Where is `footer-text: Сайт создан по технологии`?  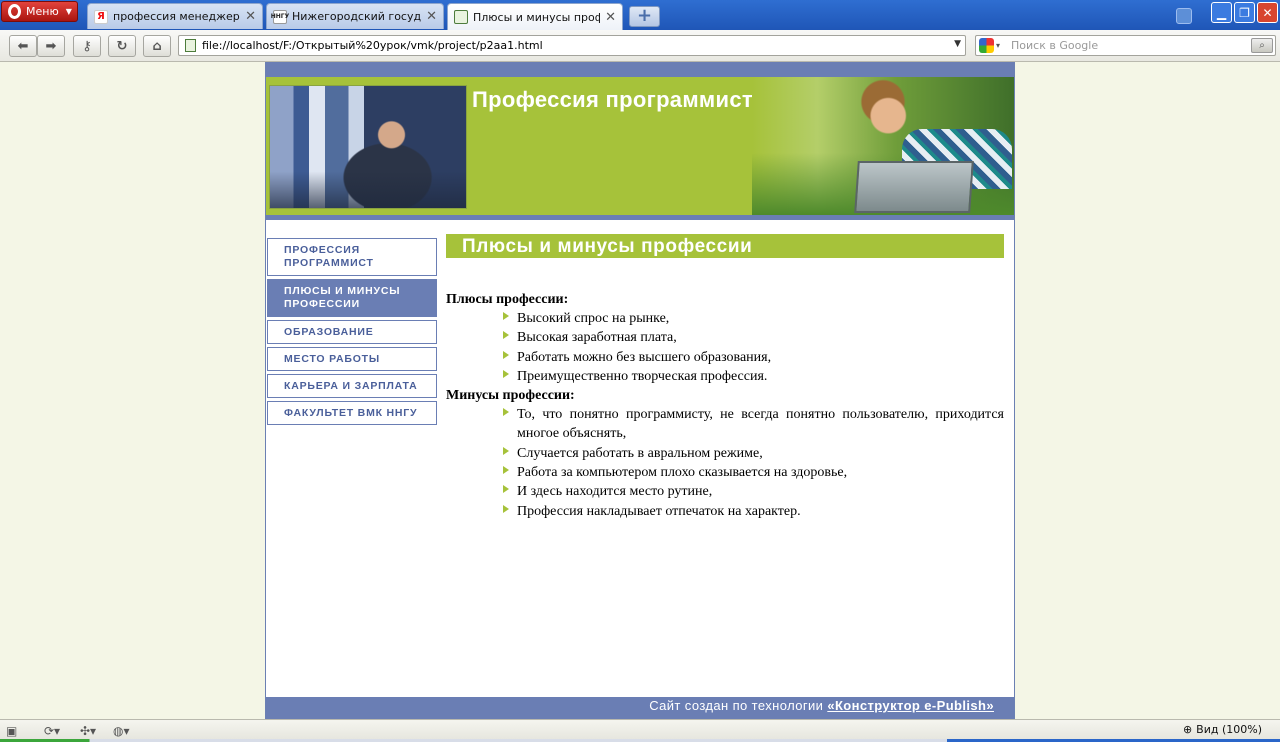 footer-text: Сайт создан по технологии is located at coordinates (738, 705).